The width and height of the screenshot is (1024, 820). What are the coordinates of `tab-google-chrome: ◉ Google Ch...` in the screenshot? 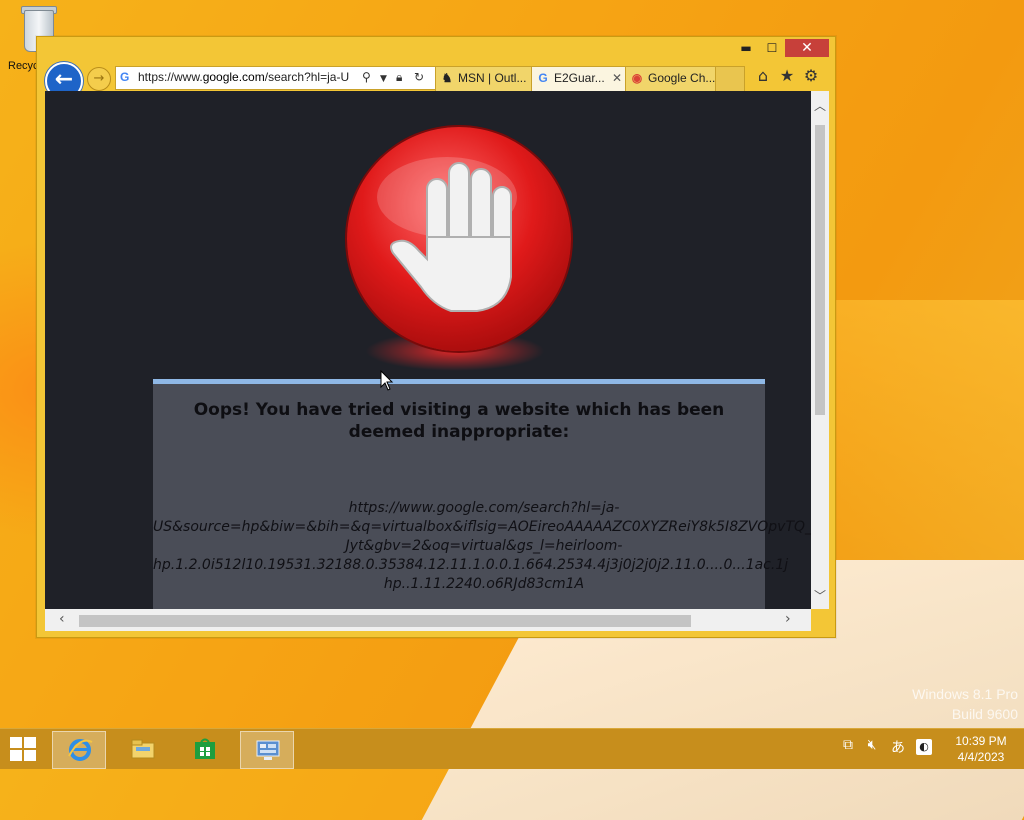 It's located at (671, 79).